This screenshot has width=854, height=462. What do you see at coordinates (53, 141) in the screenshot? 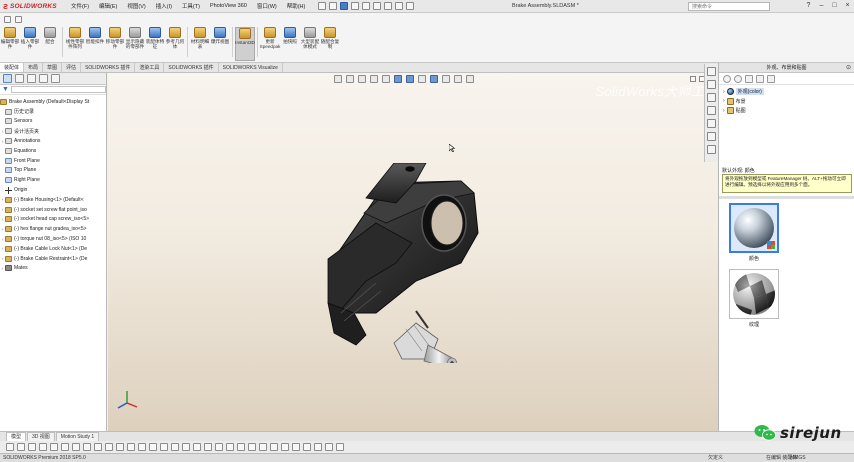
I see `tree-node: › Annotations` at bounding box center [53, 141].